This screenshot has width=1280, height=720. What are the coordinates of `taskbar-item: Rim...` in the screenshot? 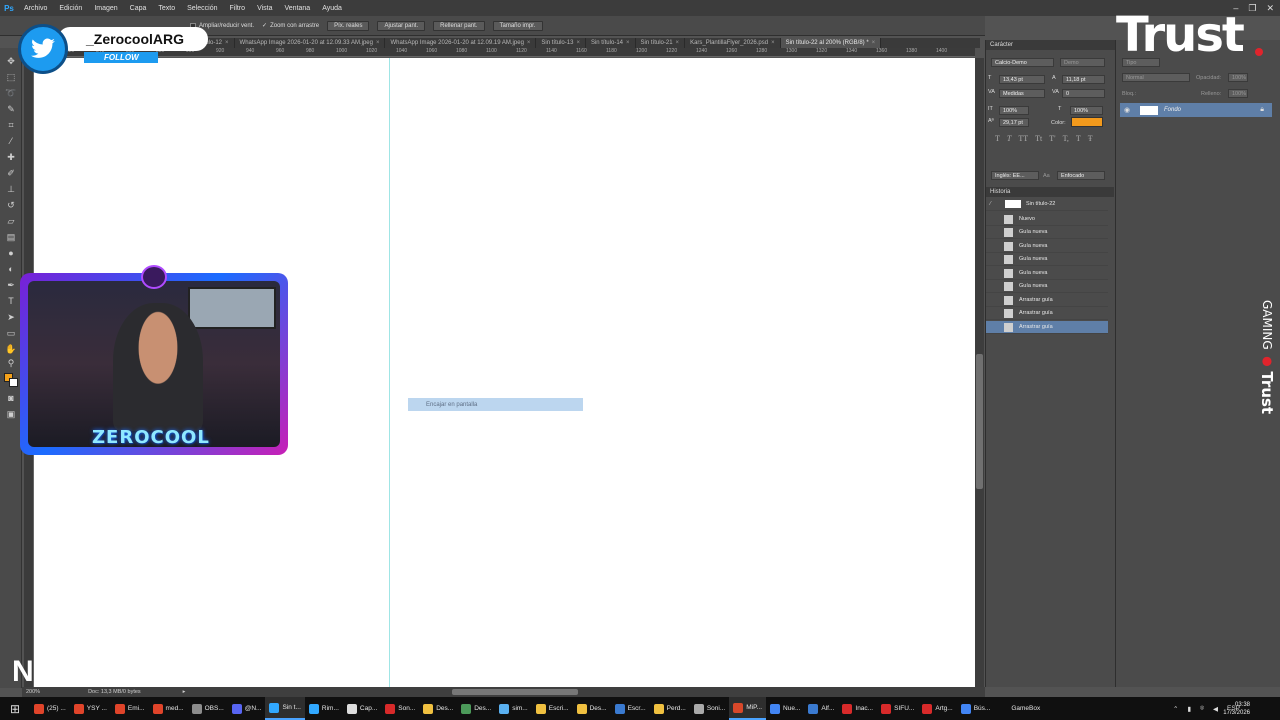 It's located at (324, 708).